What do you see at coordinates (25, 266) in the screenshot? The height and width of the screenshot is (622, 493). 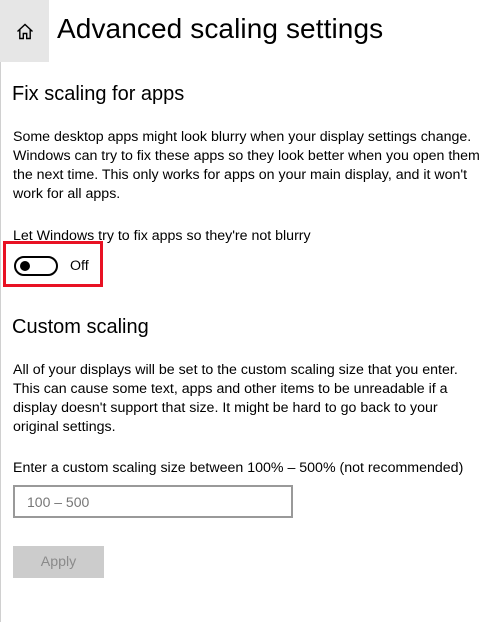 I see `toggle-knob` at bounding box center [25, 266].